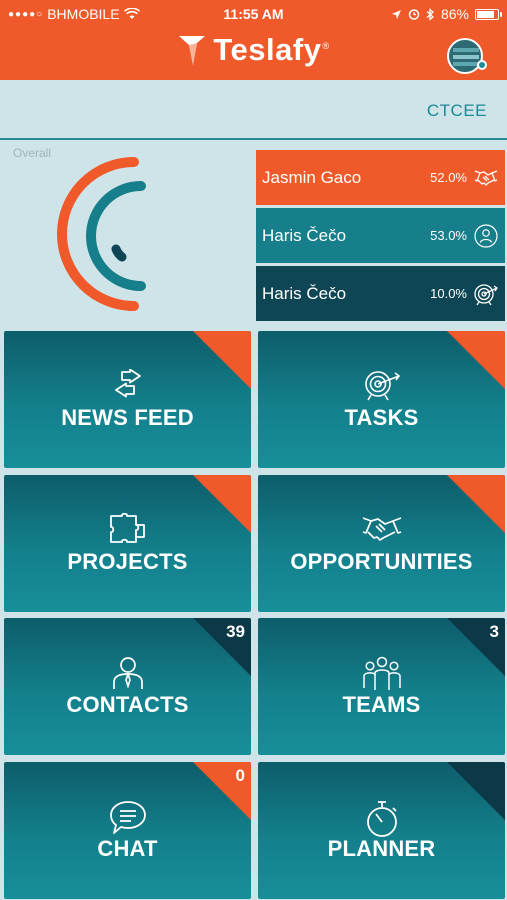 The height and width of the screenshot is (900, 507). Describe the element at coordinates (127, 817) in the screenshot. I see `chat-icon` at that location.